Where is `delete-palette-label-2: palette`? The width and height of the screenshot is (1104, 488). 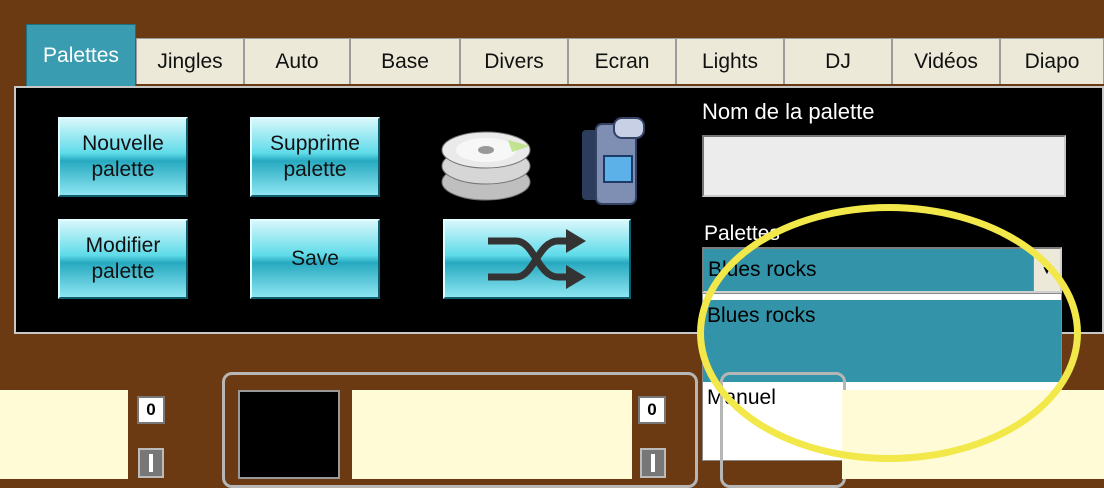
delete-palette-label-2: palette is located at coordinates (315, 169).